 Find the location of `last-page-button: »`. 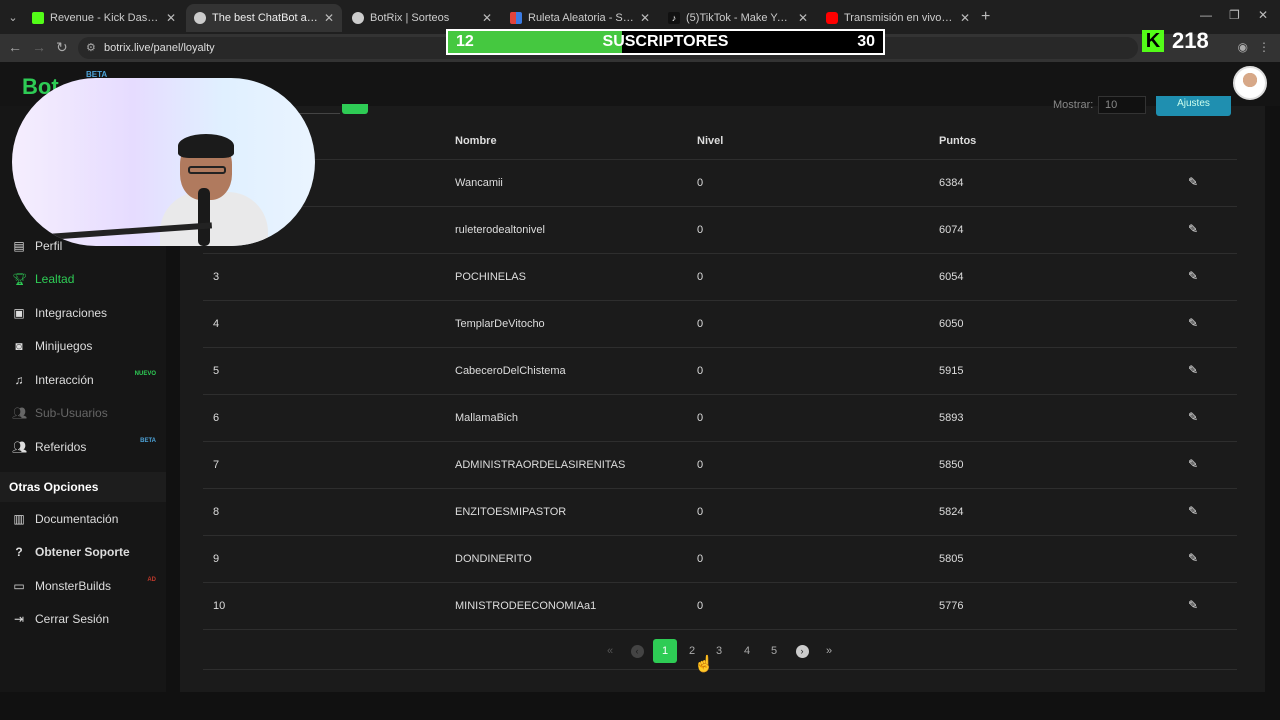

last-page-button: » is located at coordinates (829, 651).